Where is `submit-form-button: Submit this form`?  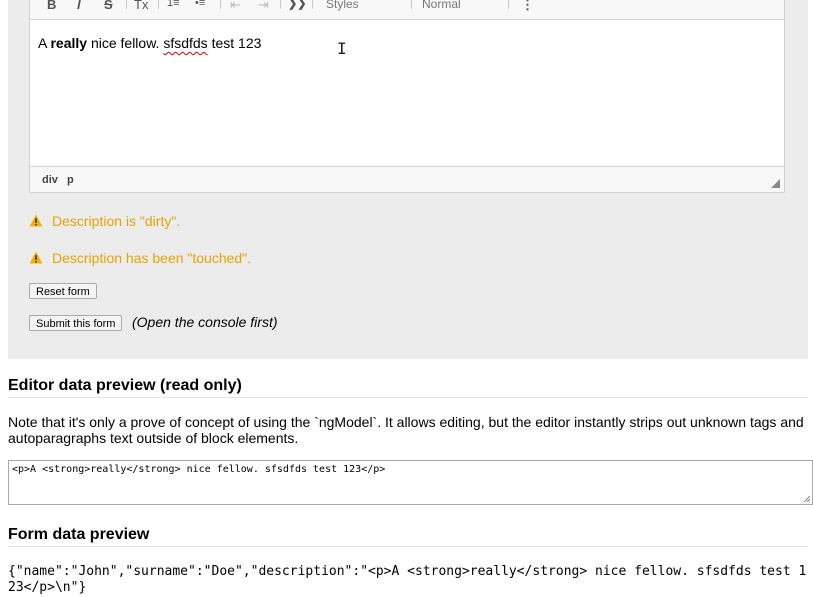
submit-form-button: Submit this form is located at coordinates (76, 323).